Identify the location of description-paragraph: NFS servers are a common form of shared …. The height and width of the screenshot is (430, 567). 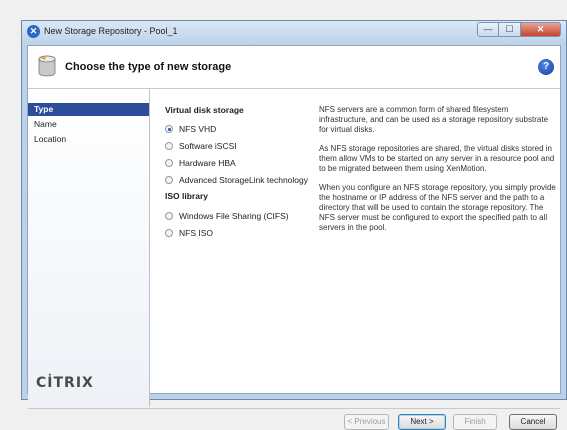
(434, 119).